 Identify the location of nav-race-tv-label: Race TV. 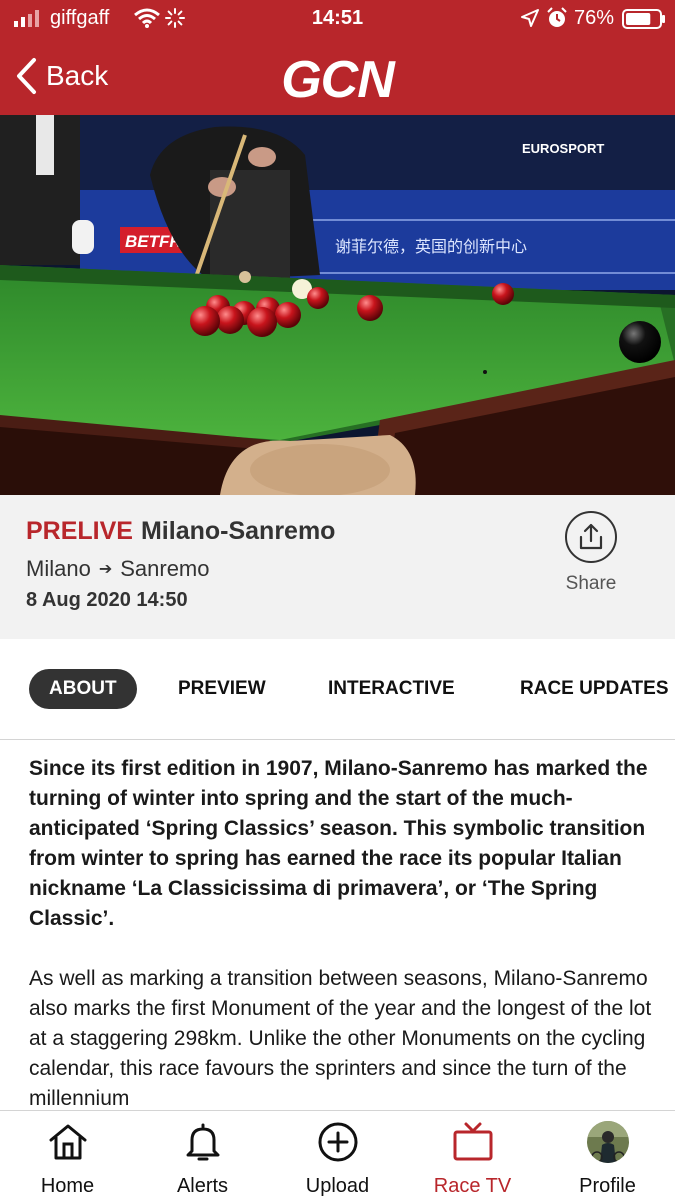
(472, 1186).